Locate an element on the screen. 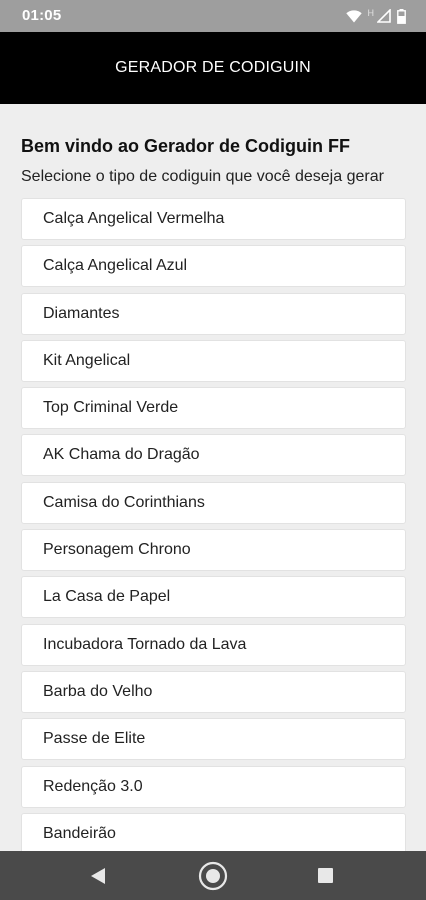  list-item: Top Criminal Verde is located at coordinates (213, 408).